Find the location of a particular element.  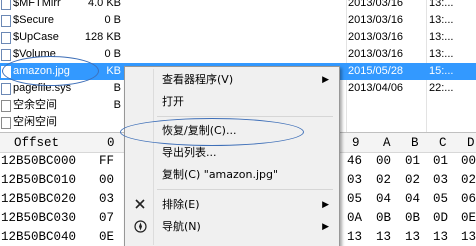

file-name: $UpCase is located at coordinates (36, 37).